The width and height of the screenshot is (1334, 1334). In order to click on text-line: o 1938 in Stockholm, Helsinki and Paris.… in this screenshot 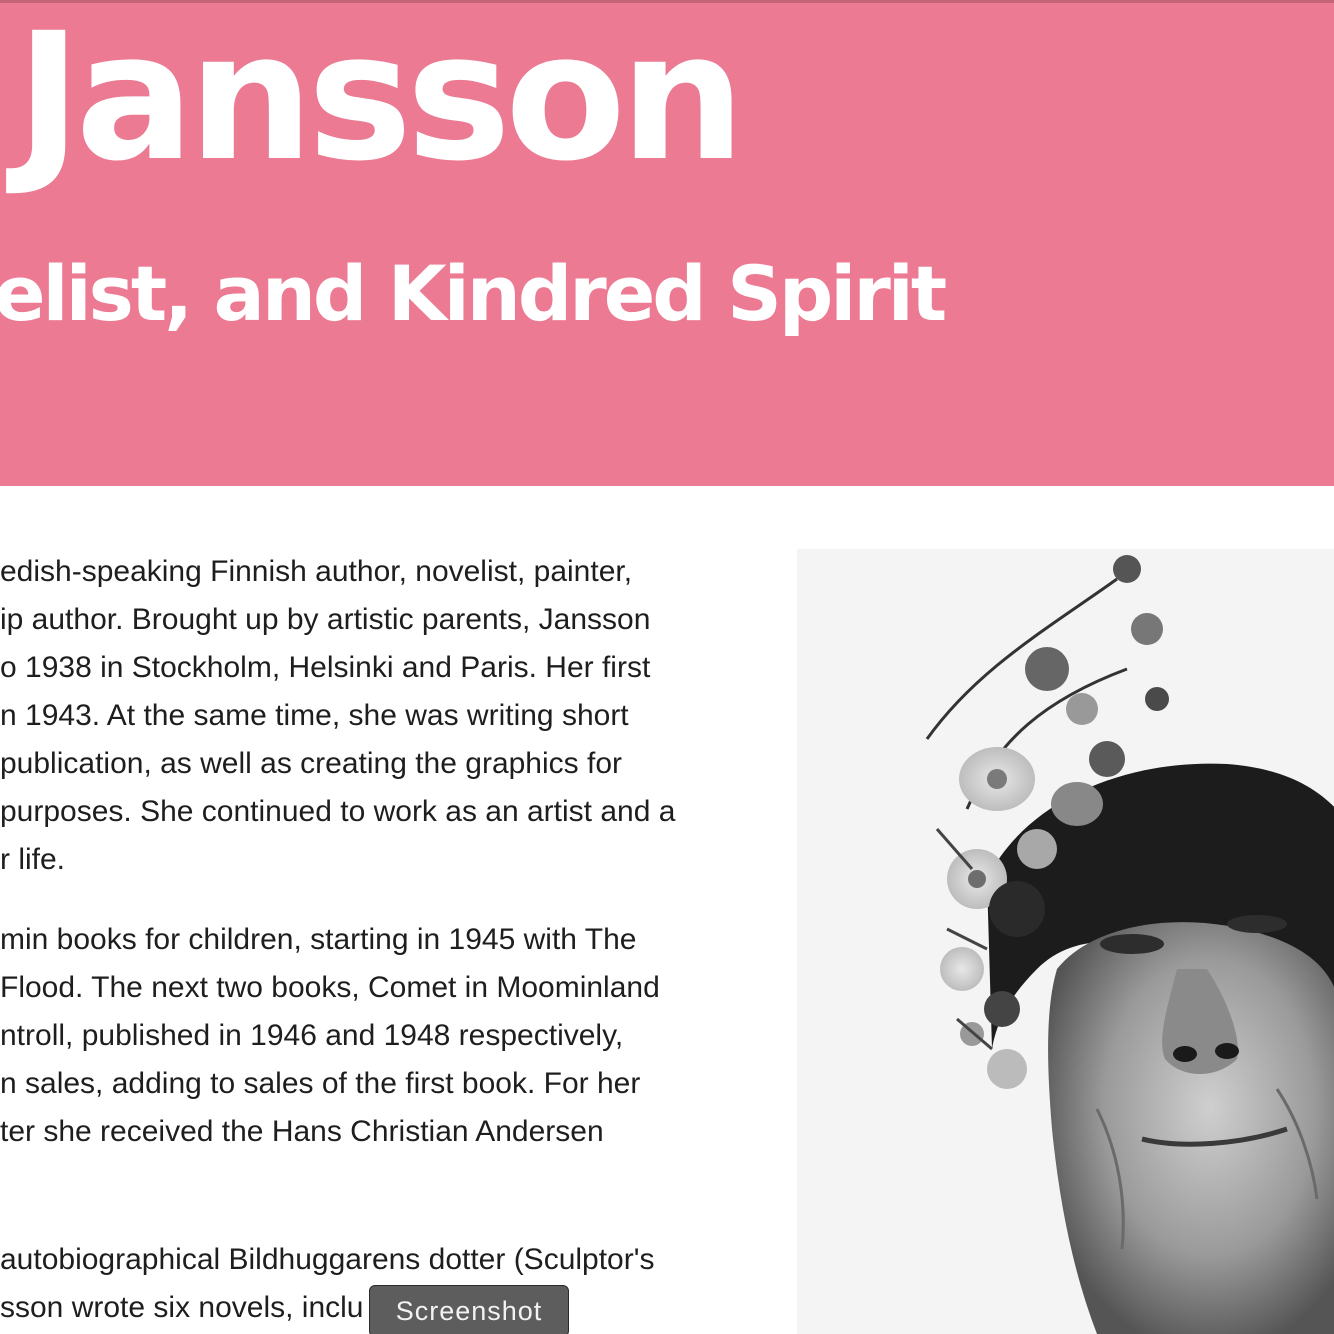, I will do `click(325, 667)`.